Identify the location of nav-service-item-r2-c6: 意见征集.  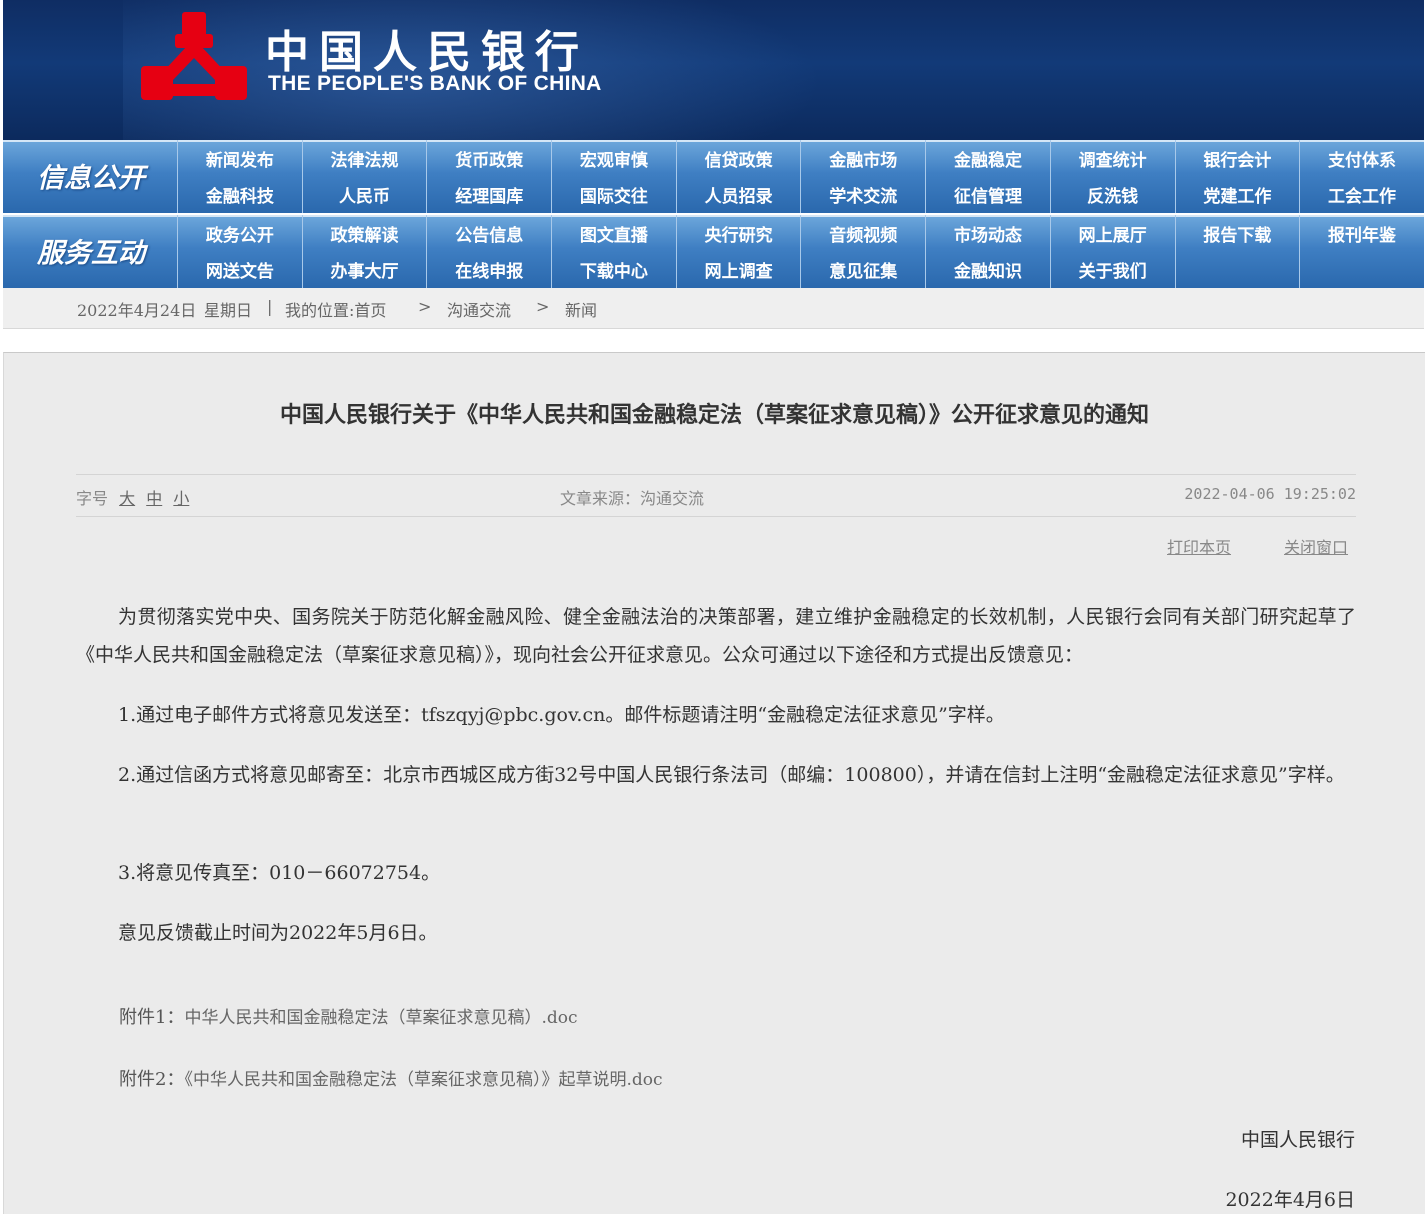
(862, 269).